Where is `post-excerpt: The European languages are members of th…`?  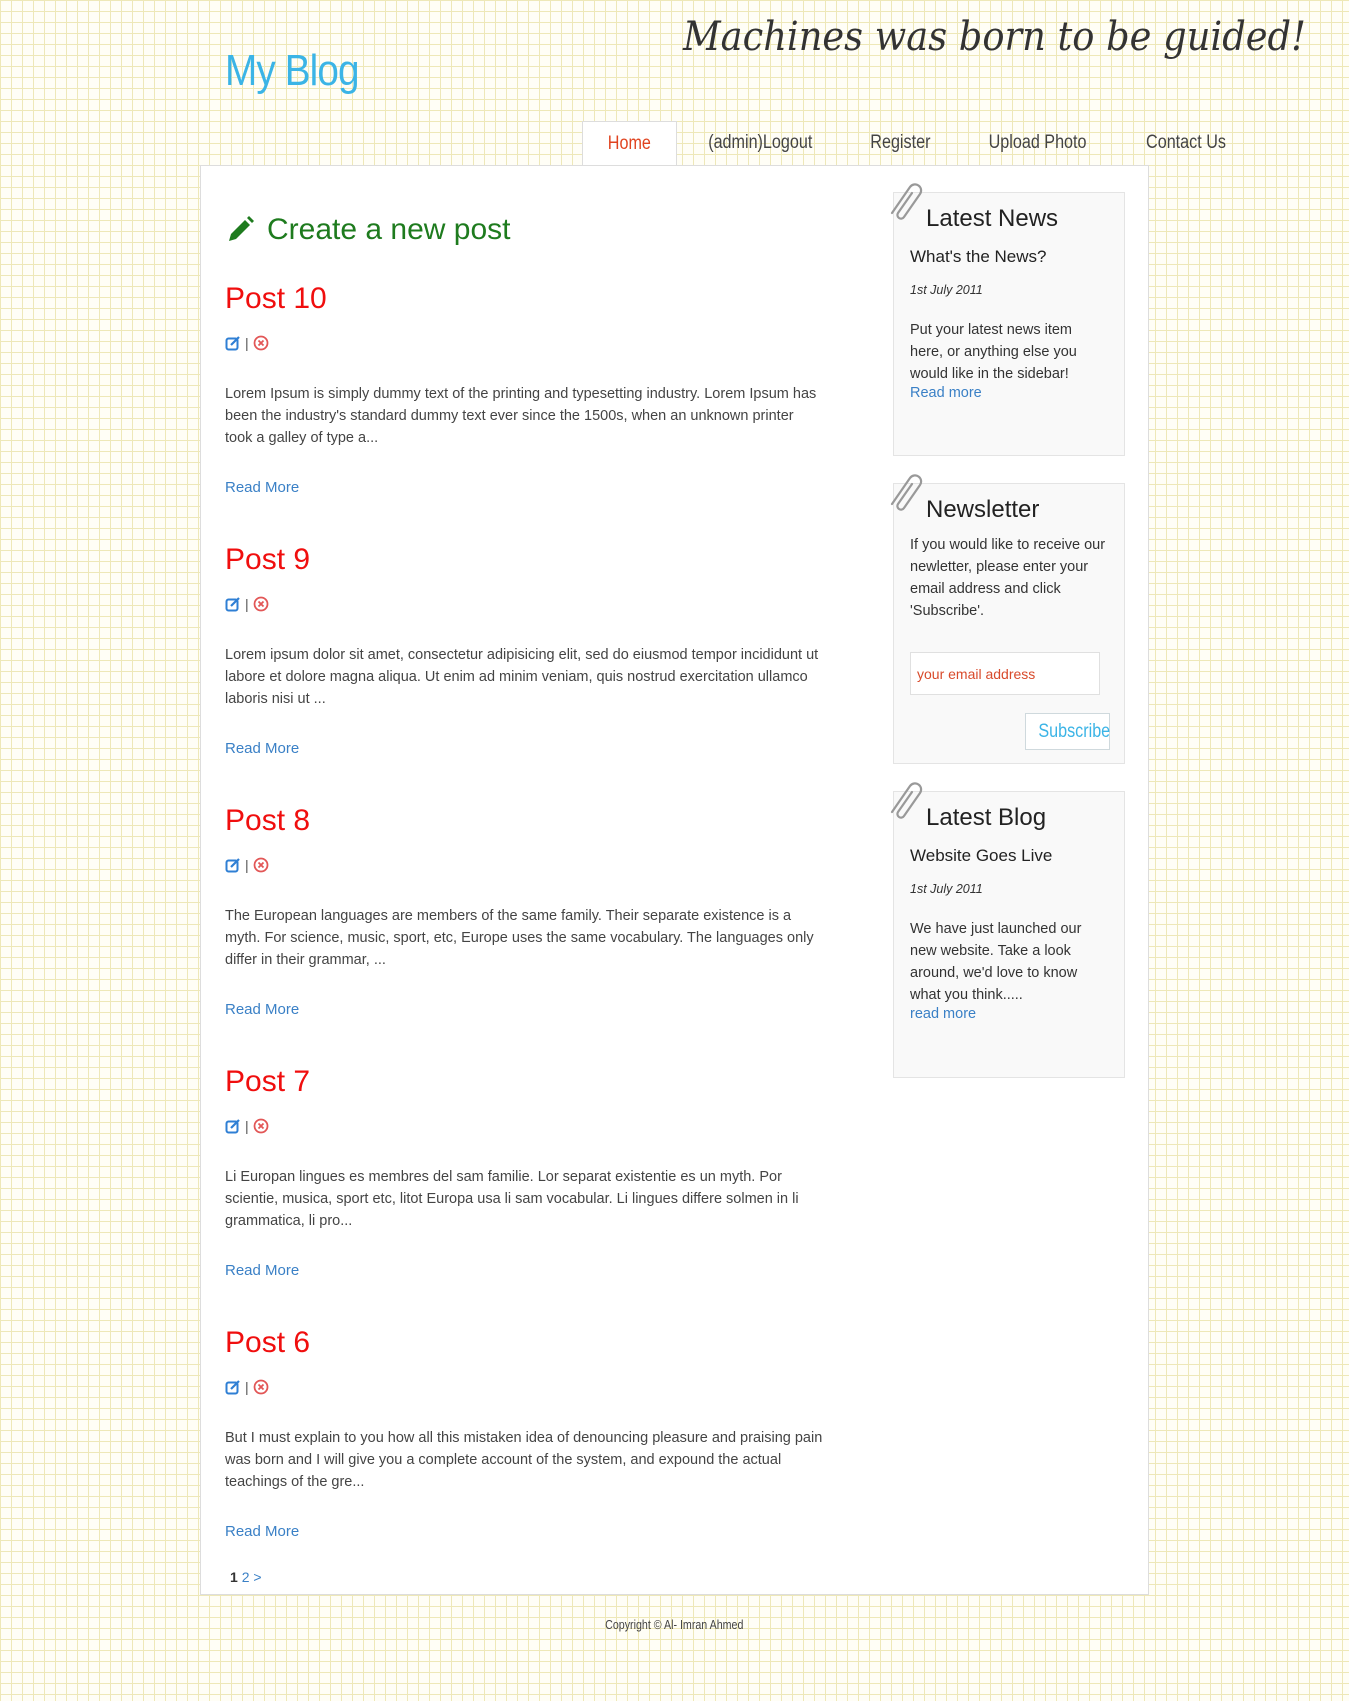 post-excerpt: The European languages are members of th… is located at coordinates (519, 938).